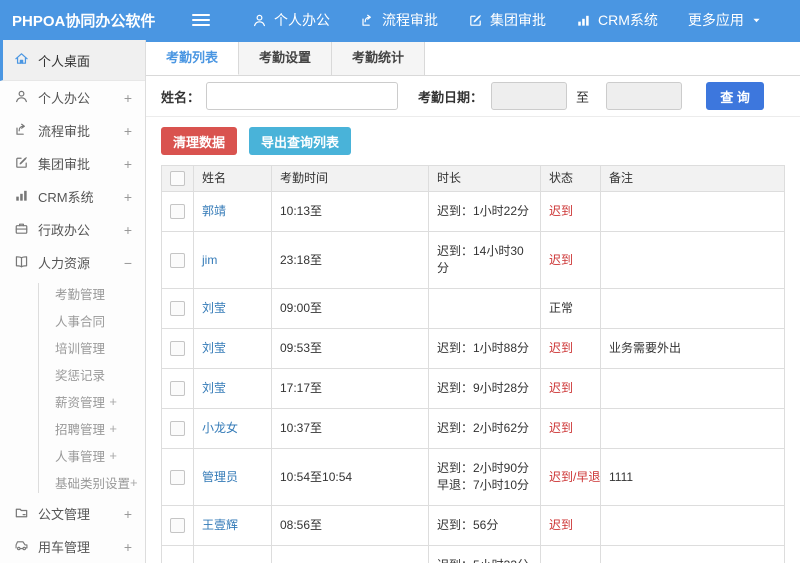  What do you see at coordinates (80, 457) in the screenshot?
I see `sidebar-subitem-label: 人事管理` at bounding box center [80, 457].